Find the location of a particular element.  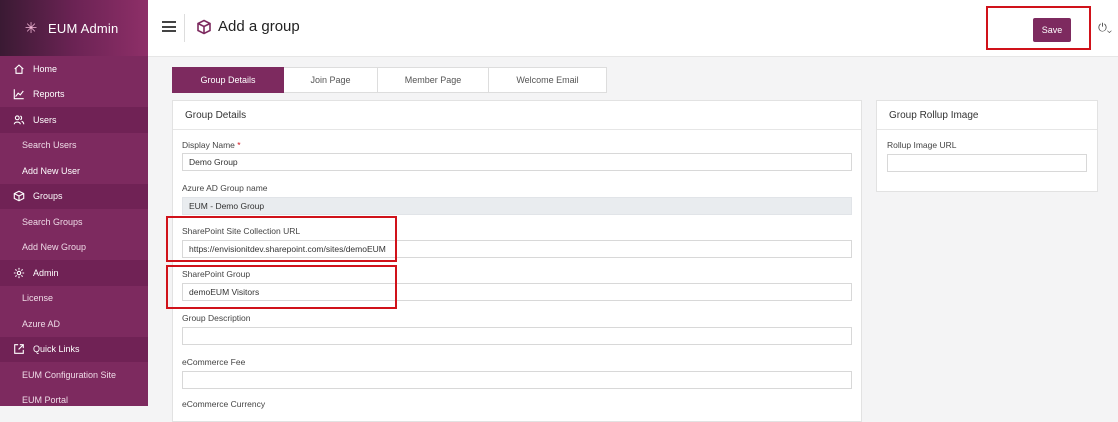

page-title-text: Add a group is located at coordinates (259, 26).